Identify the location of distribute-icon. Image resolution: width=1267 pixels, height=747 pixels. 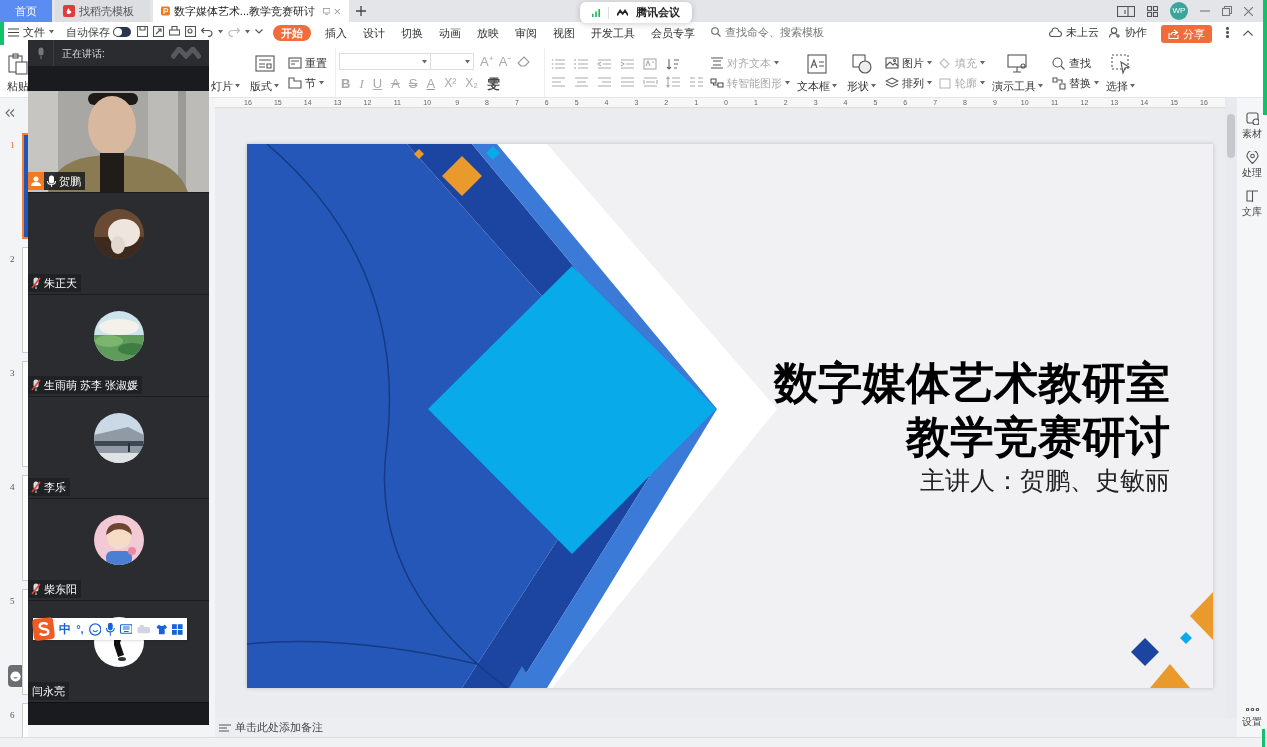
(651, 81).